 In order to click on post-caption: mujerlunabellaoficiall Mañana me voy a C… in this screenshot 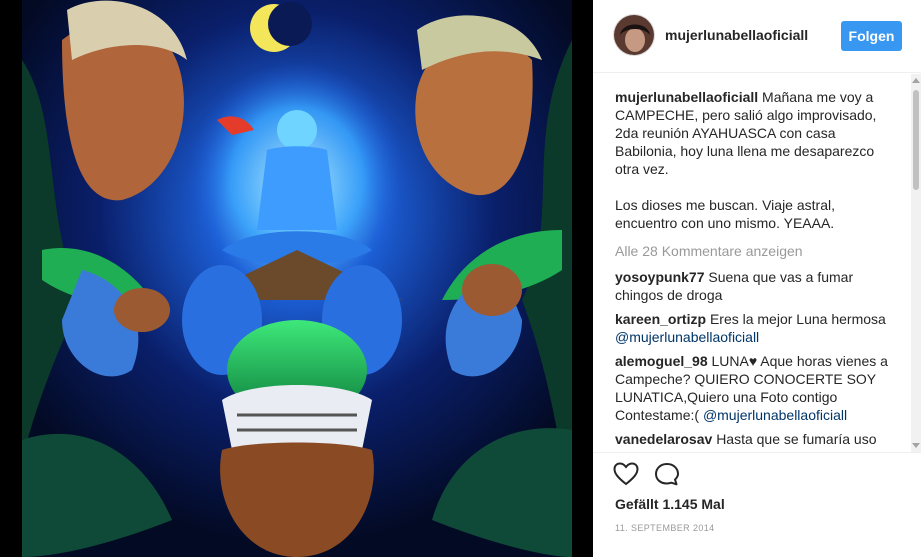, I will do `click(759, 160)`.